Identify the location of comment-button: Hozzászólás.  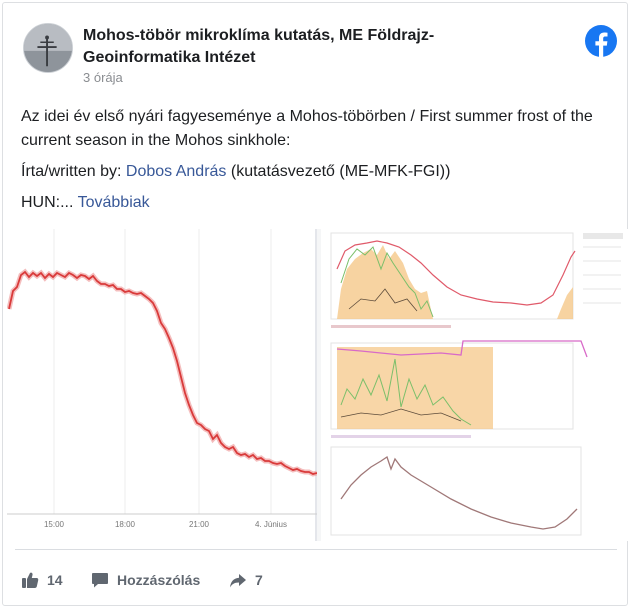
(145, 580).